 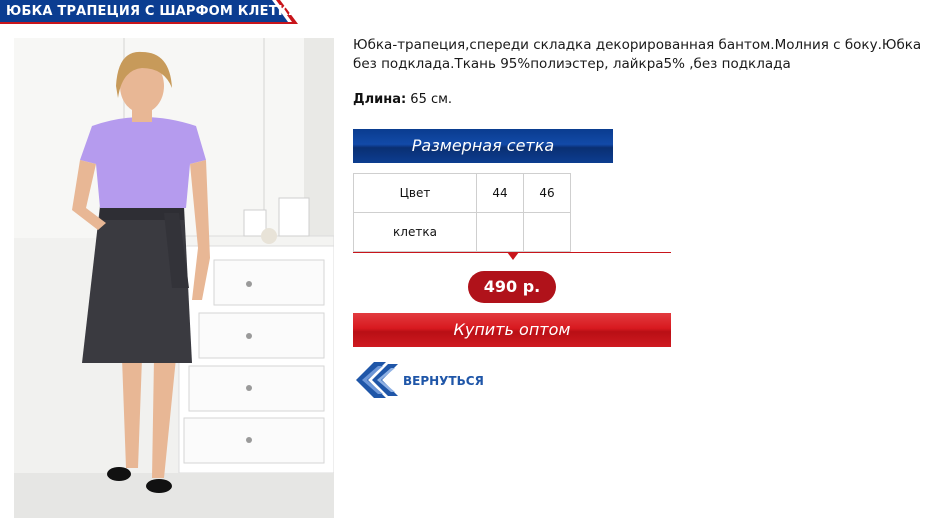 What do you see at coordinates (547, 193) in the screenshot?
I see `table-header-size-46: 46` at bounding box center [547, 193].